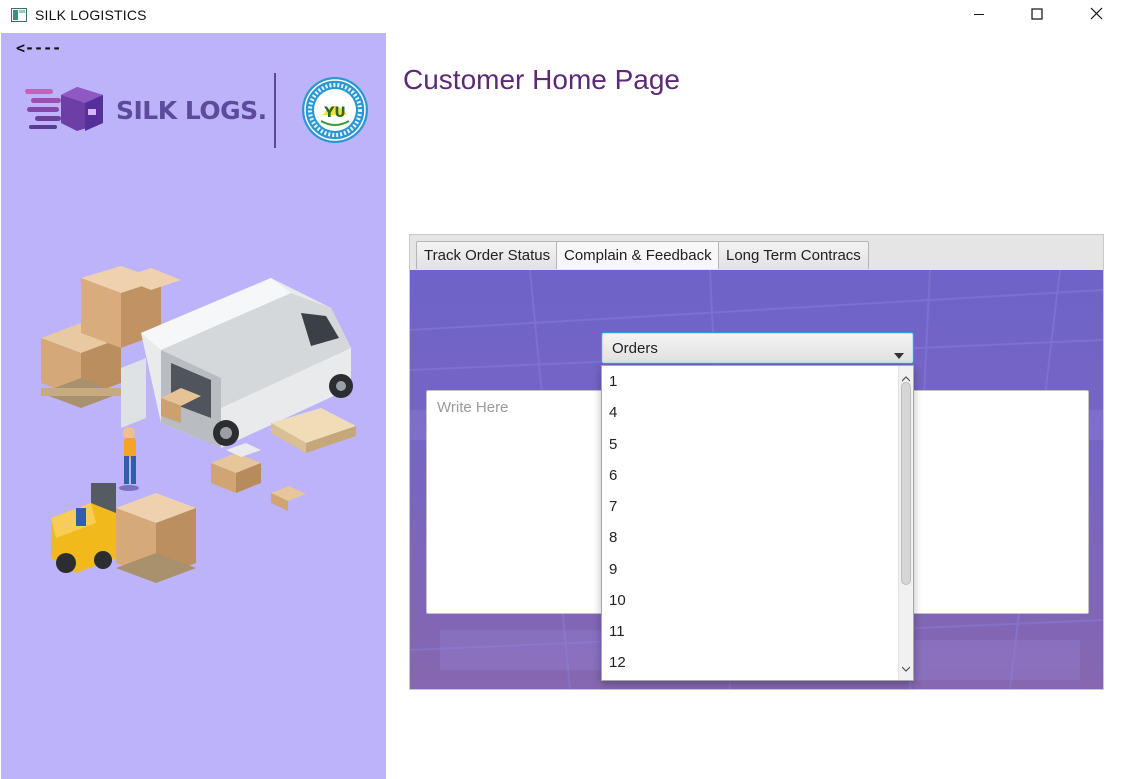  Describe the element at coordinates (193, 425) in the screenshot. I see `warehouse-delivery-van-illustration` at that location.